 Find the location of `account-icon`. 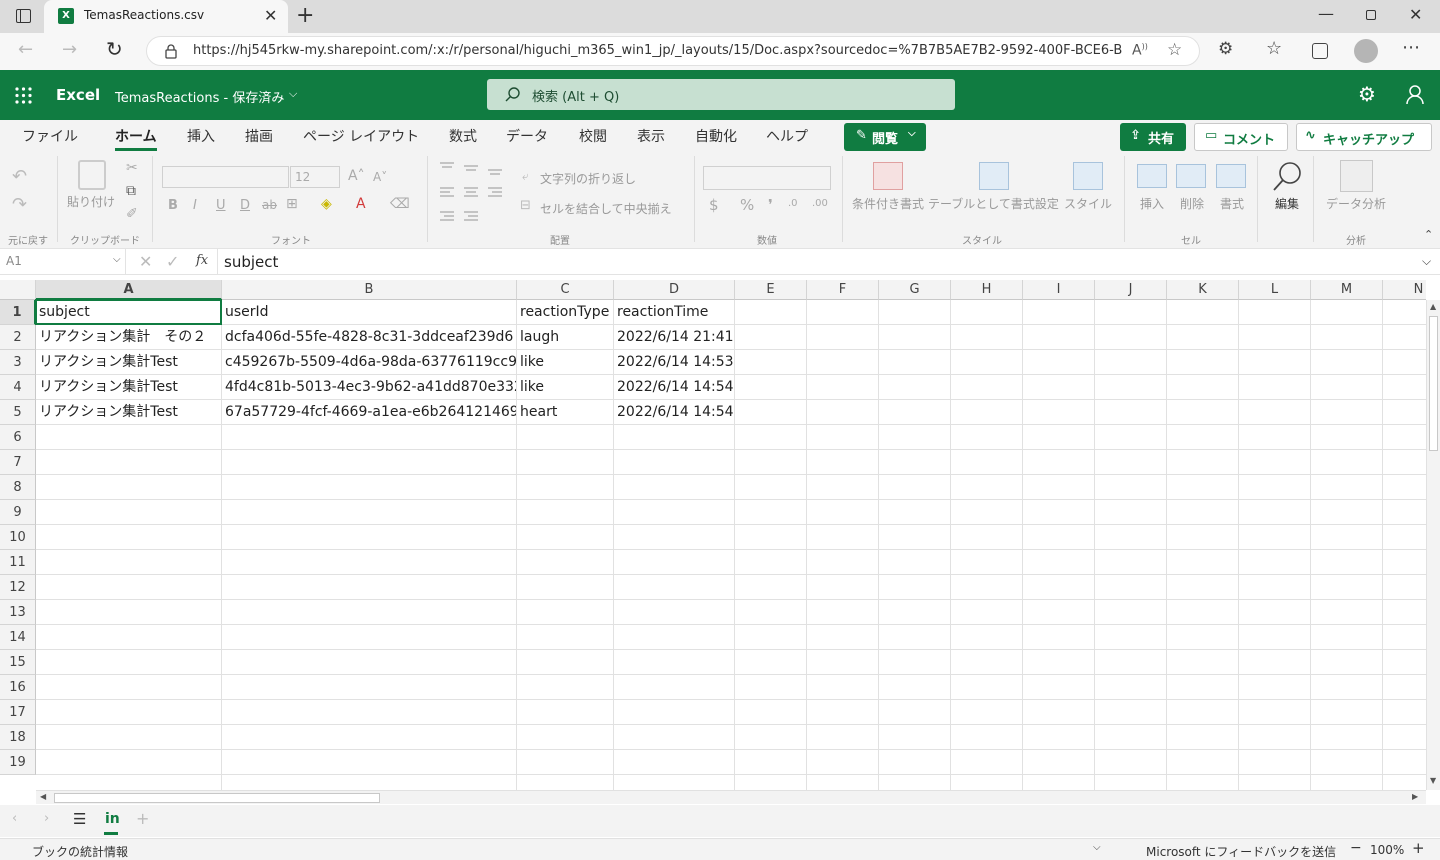

account-icon is located at coordinates (1415, 95).